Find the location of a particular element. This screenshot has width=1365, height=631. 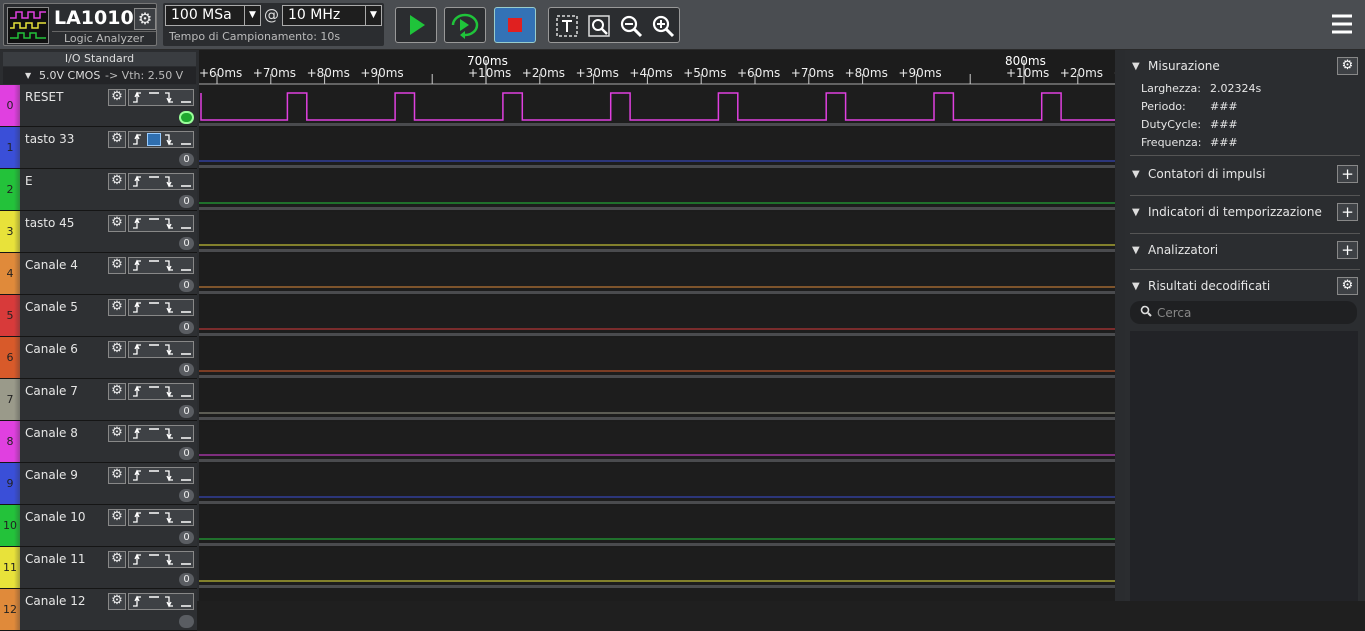

channel-name: Canale 10 is located at coordinates (55, 517).